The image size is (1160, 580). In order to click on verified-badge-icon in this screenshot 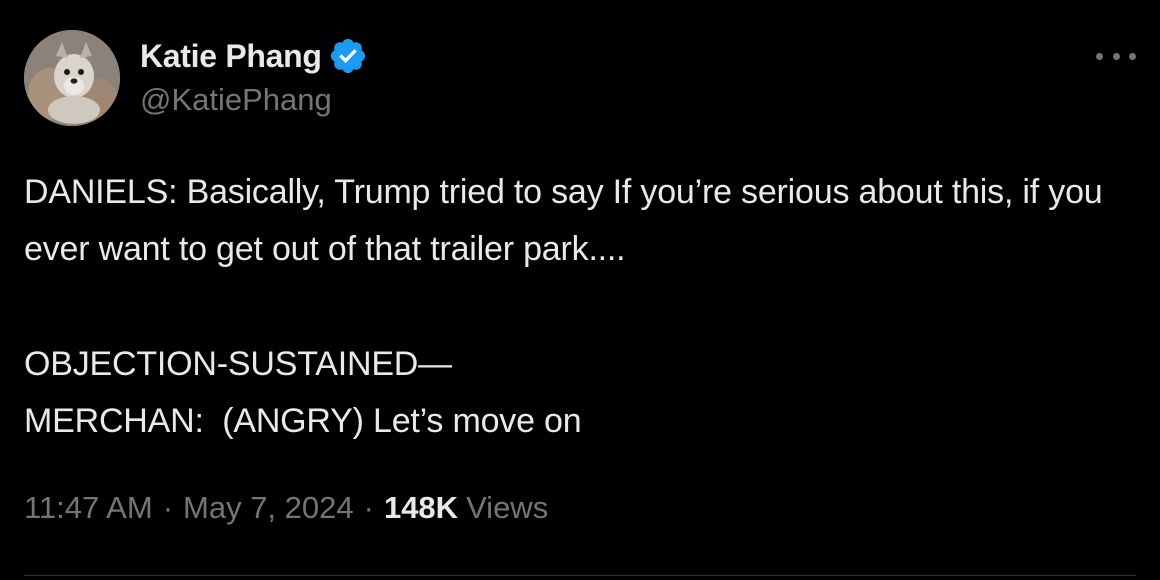, I will do `click(348, 56)`.